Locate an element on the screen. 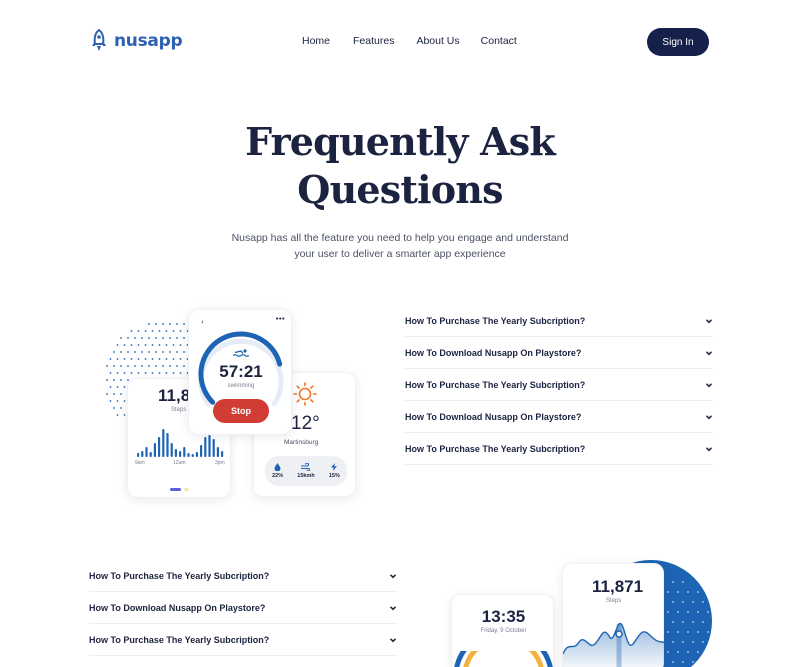  activity-rings is located at coordinates (503, 659).